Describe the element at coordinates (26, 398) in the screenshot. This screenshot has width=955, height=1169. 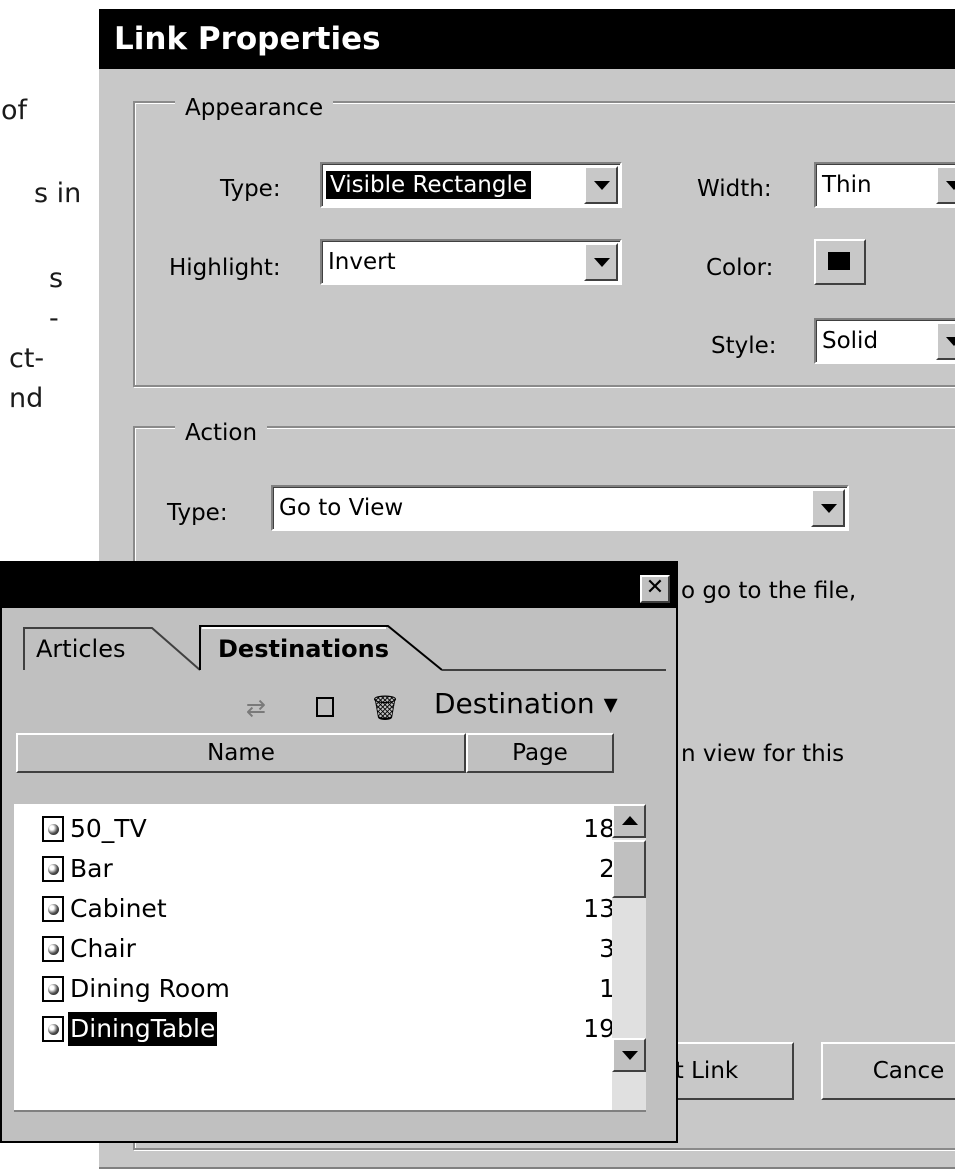
I see `background-text-line: nd` at that location.